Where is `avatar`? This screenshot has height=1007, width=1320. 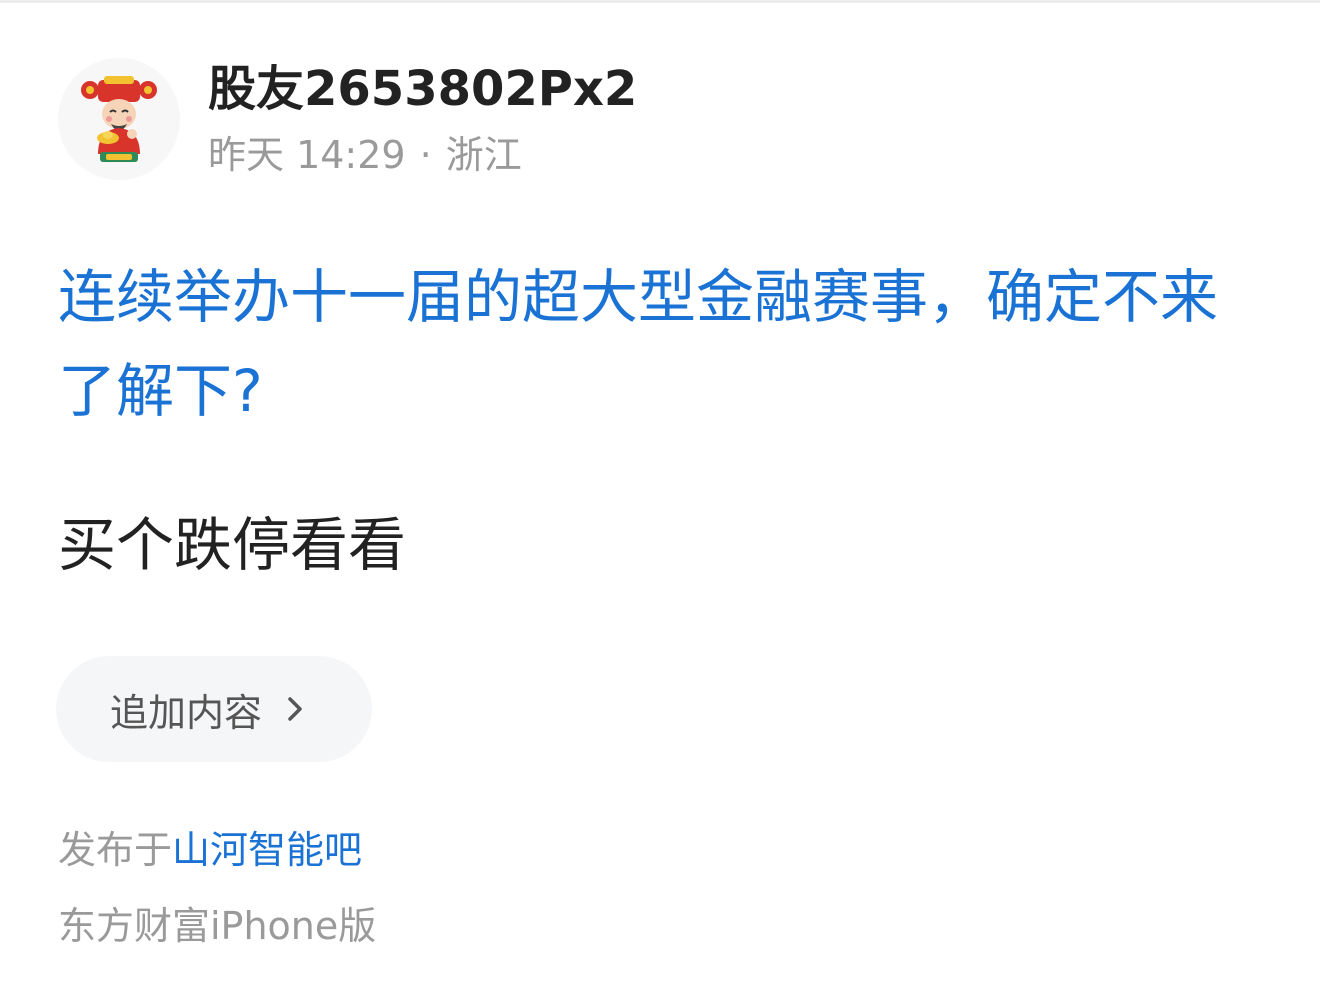 avatar is located at coordinates (119, 119).